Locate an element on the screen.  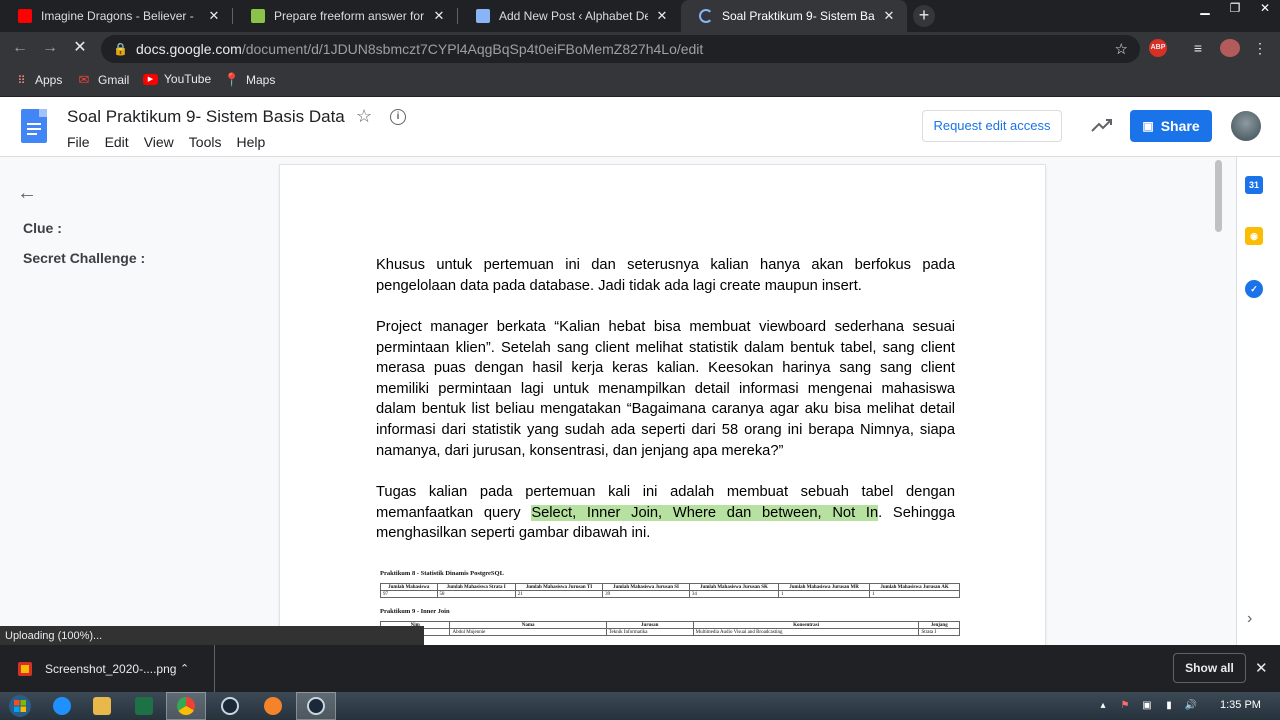
clock: 1:35 PM is located at coordinates (1240, 705).